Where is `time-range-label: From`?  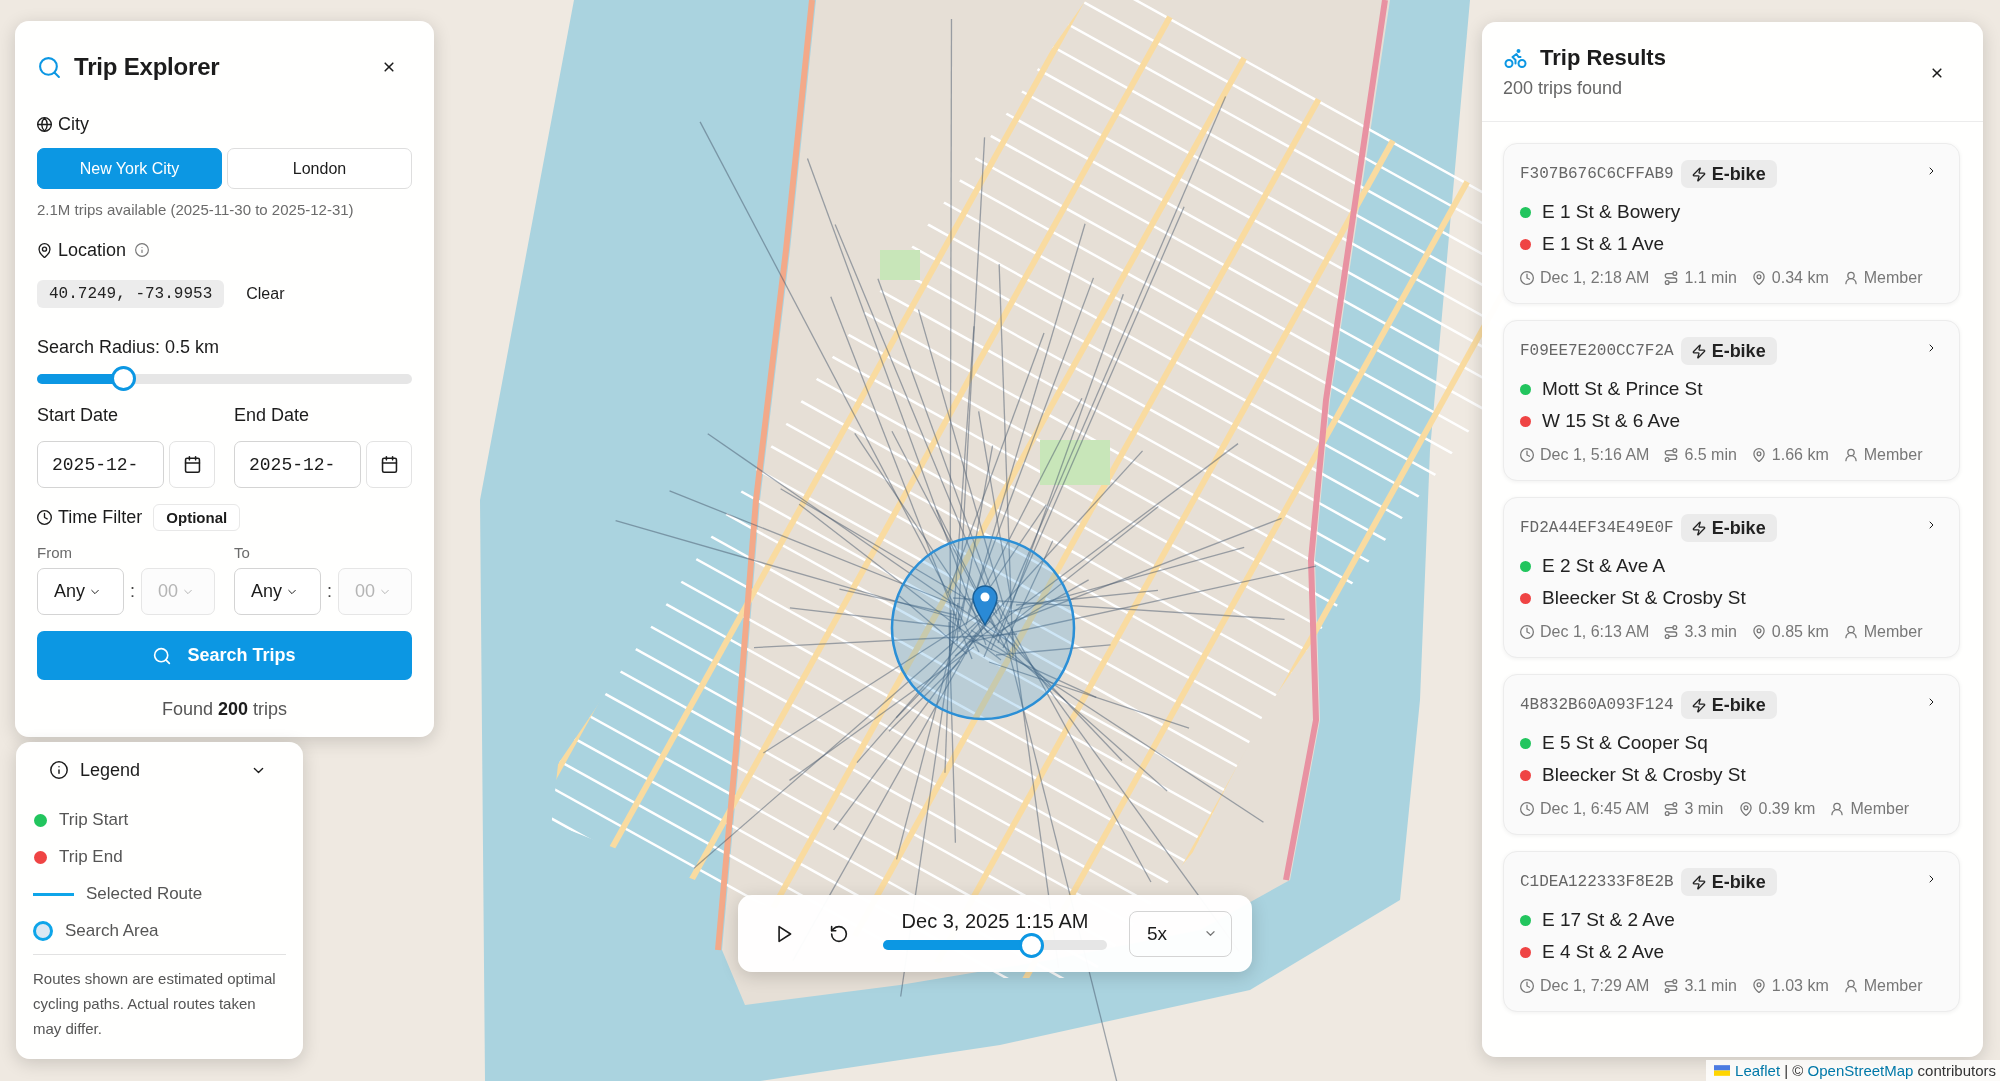 time-range-label: From is located at coordinates (55, 553).